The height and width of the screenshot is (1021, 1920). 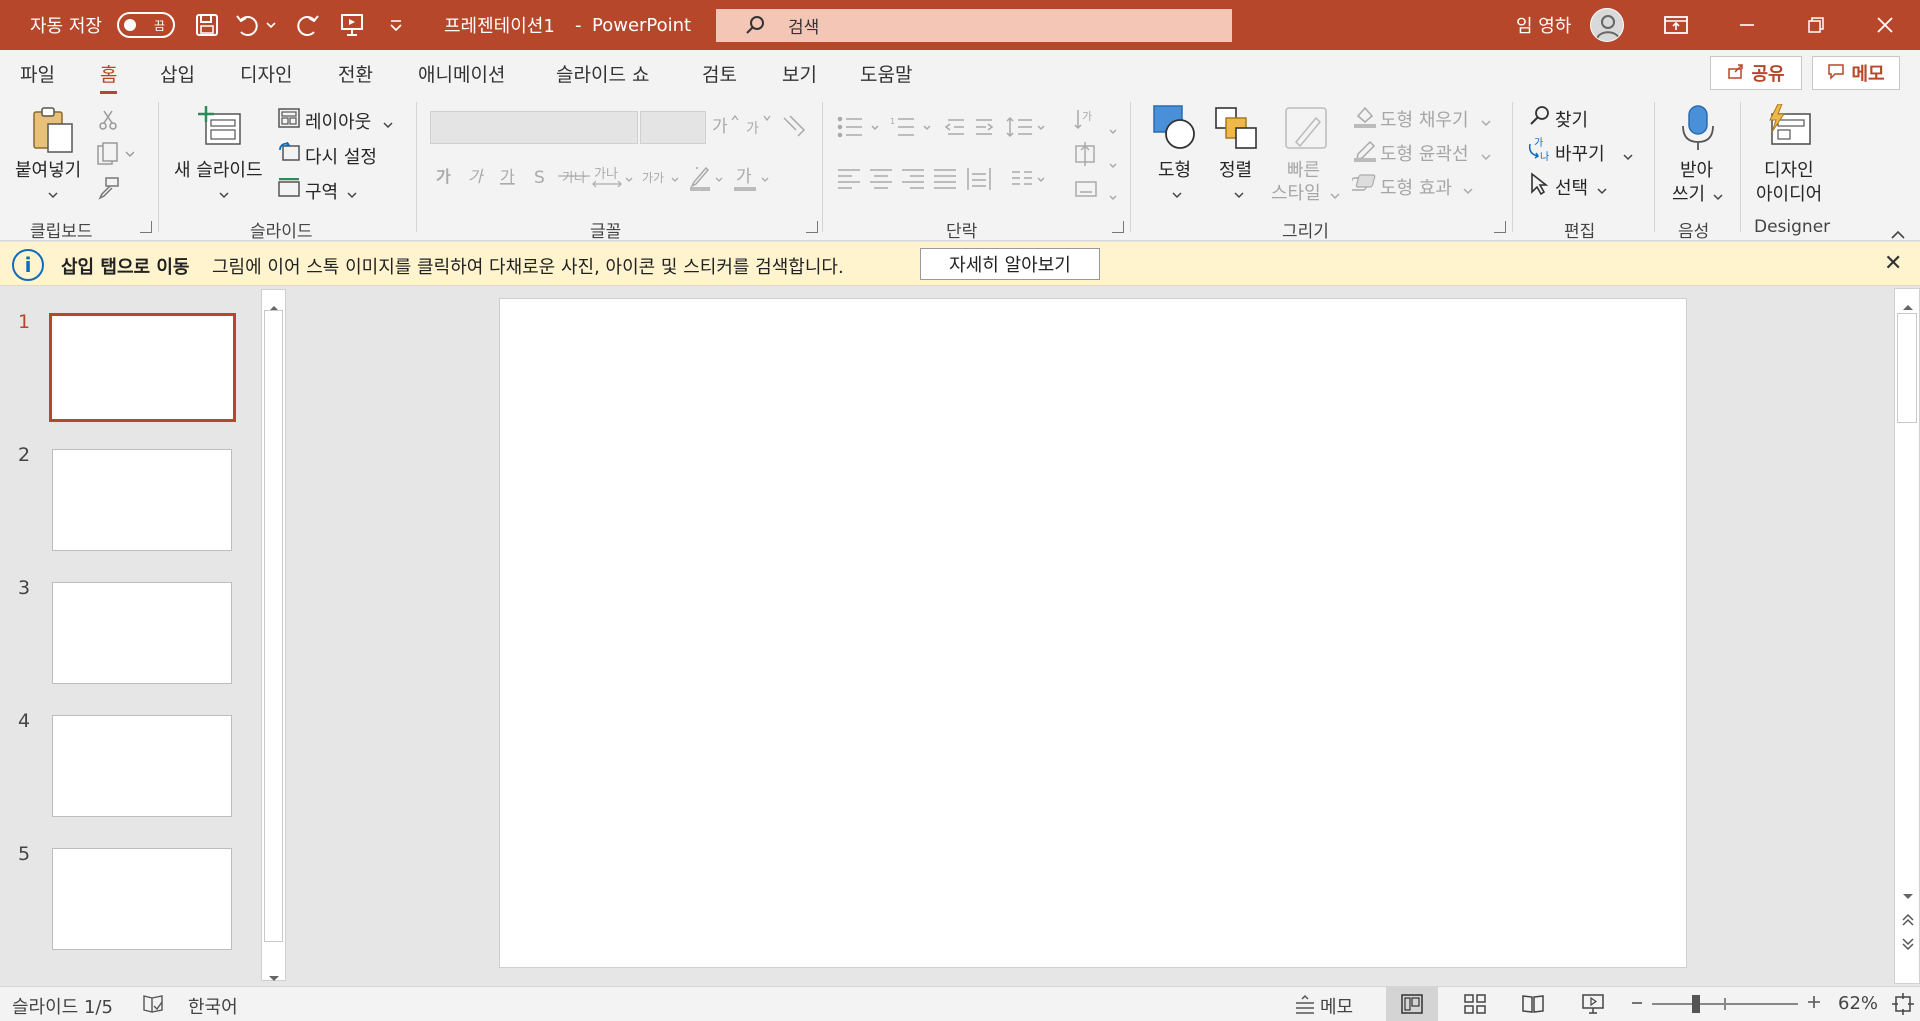 What do you see at coordinates (109, 77) in the screenshot?
I see `tab-home: 홈` at bounding box center [109, 77].